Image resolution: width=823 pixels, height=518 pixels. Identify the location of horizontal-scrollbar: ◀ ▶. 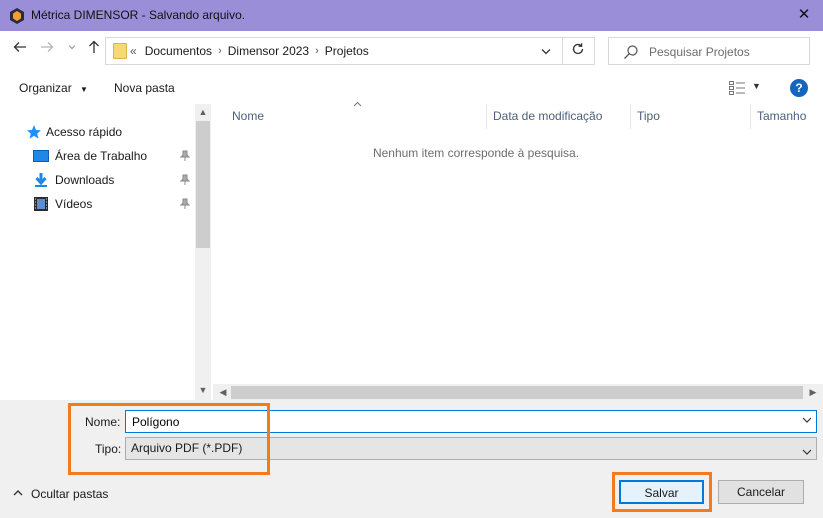
(518, 392).